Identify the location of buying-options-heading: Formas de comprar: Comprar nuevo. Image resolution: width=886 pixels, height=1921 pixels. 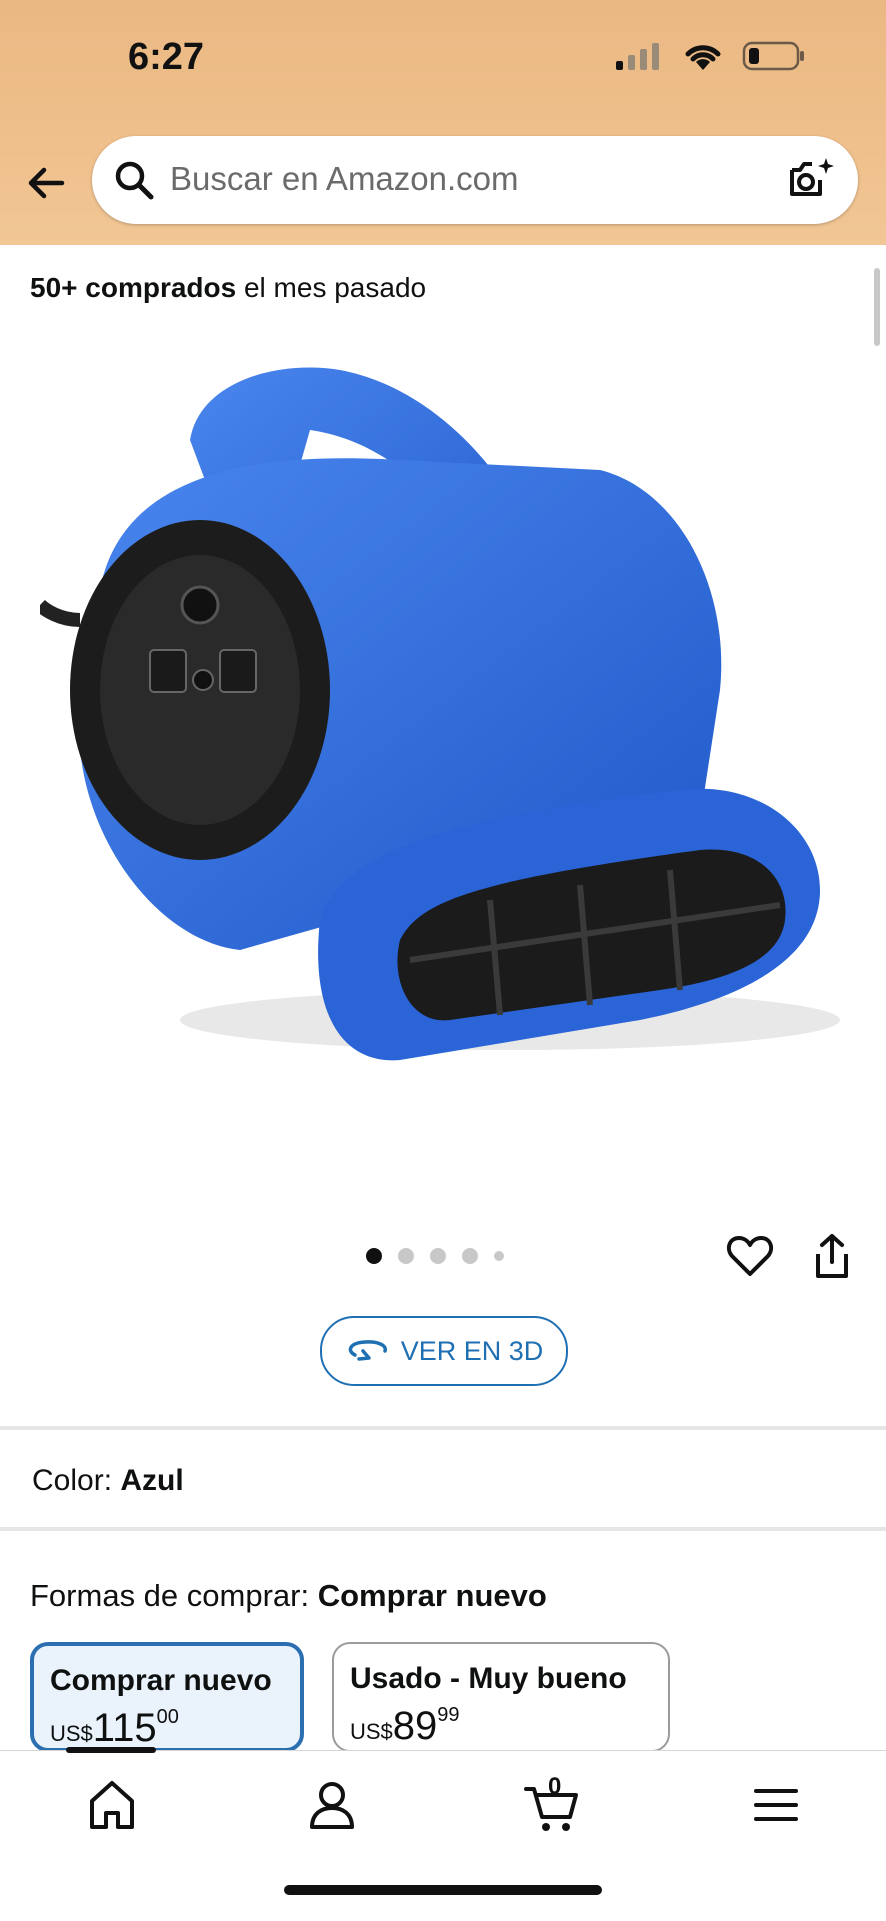
(288, 1596).